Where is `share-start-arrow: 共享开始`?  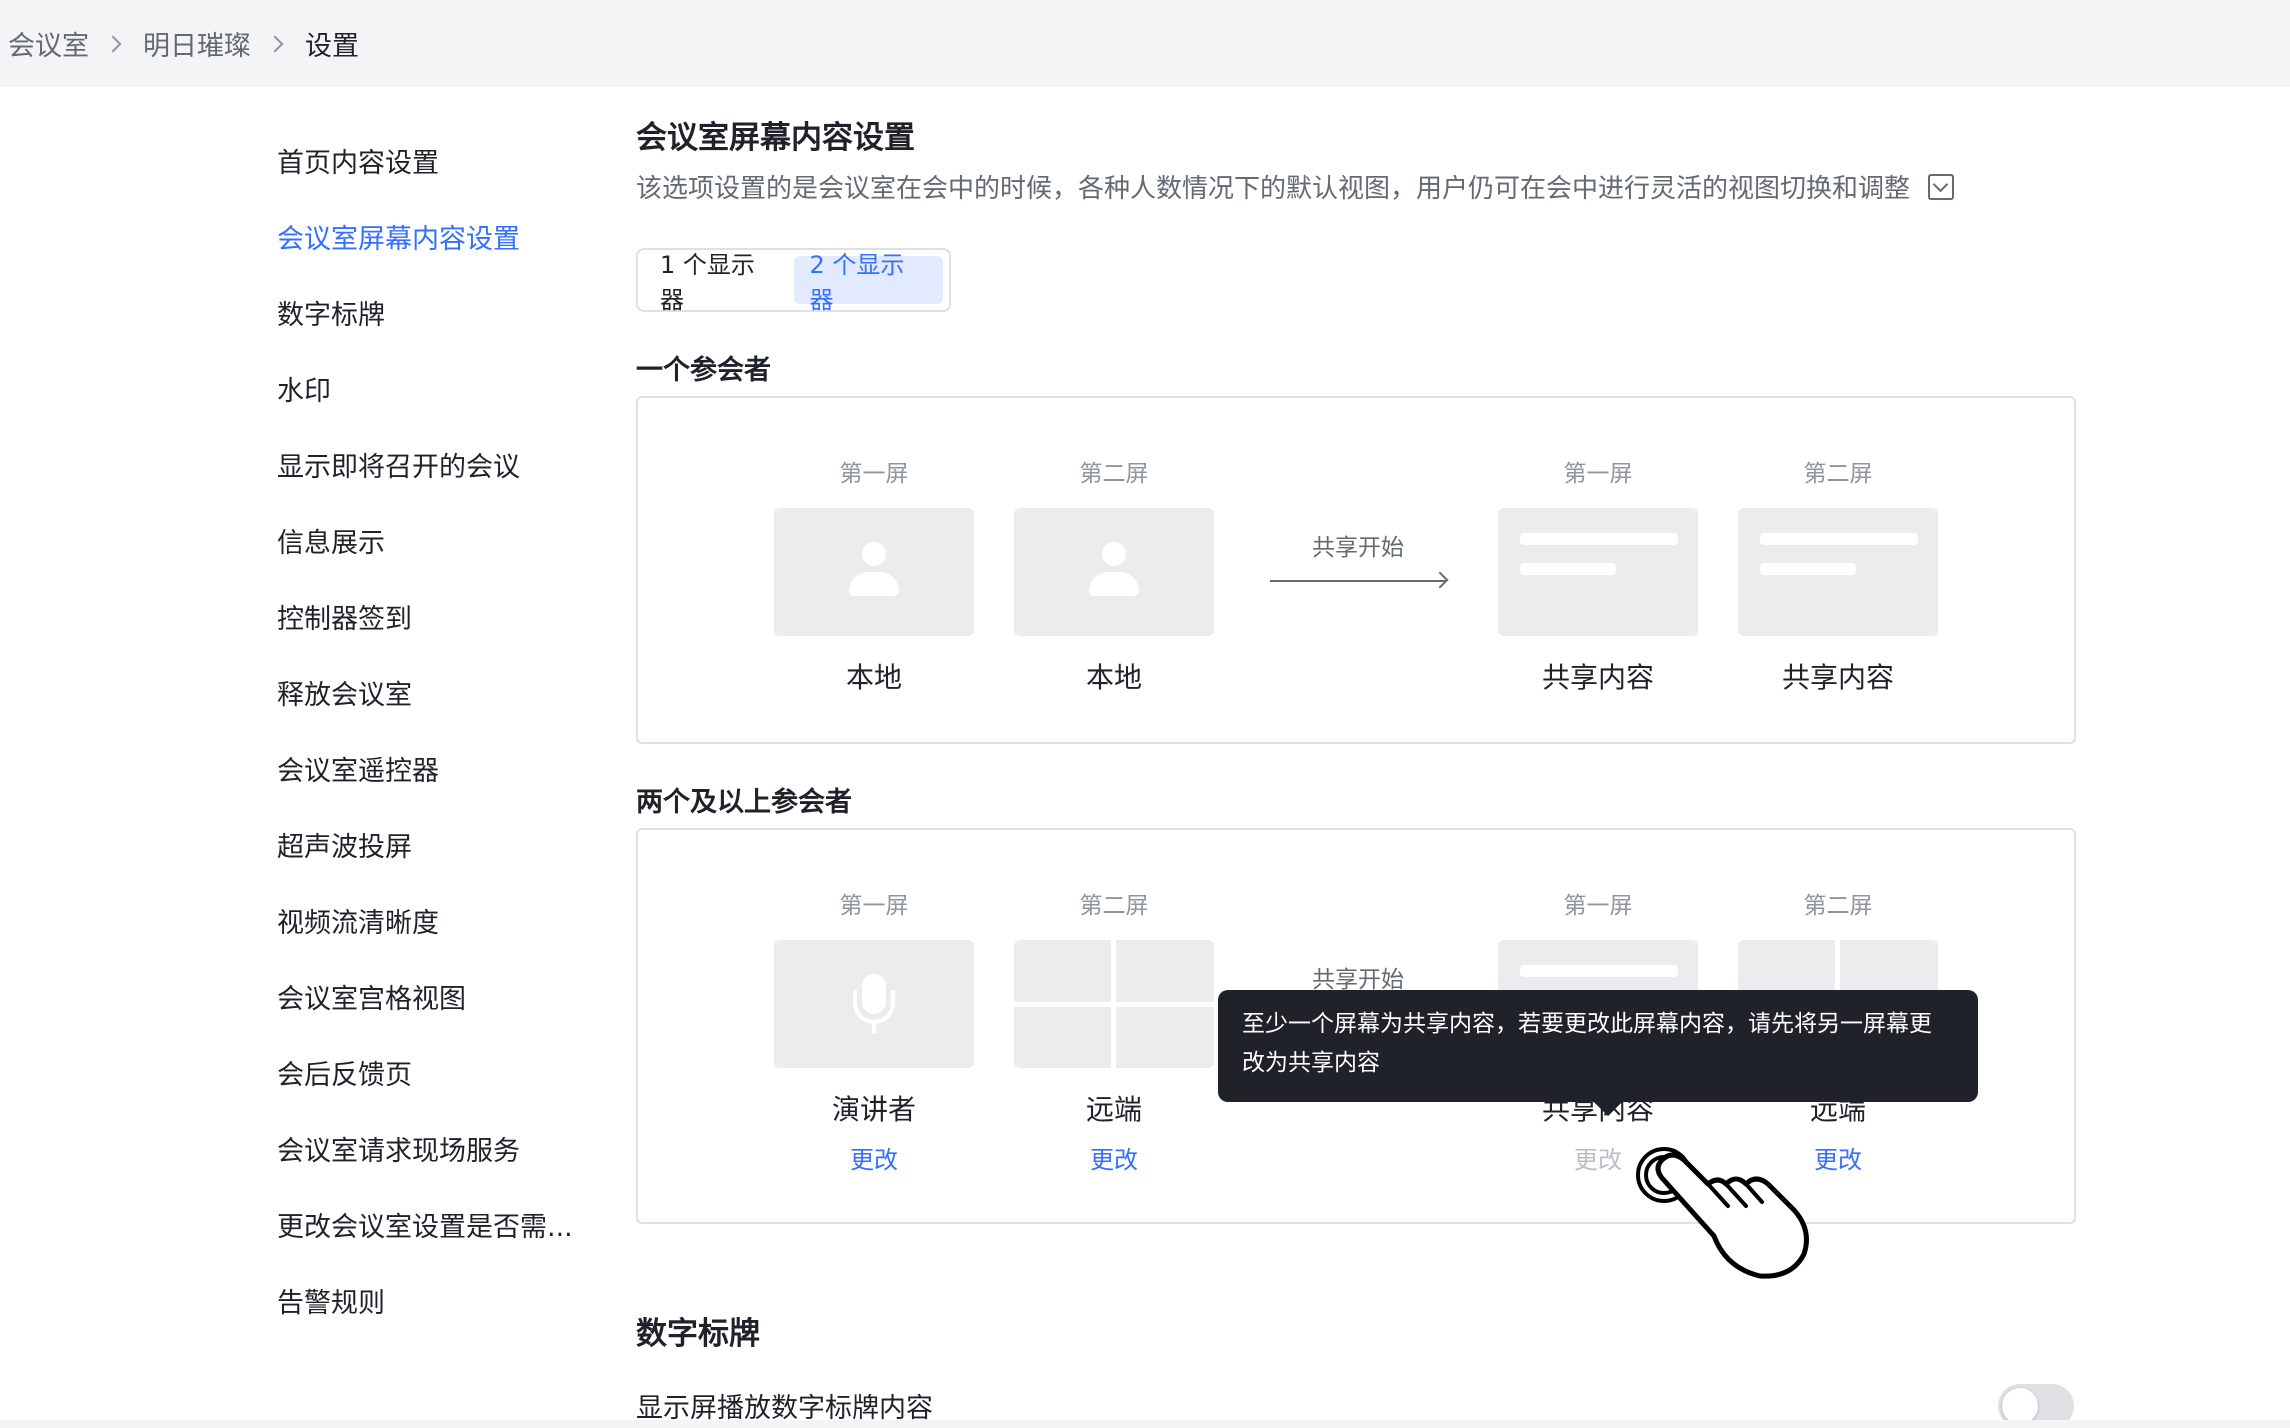 share-start-arrow: 共享开始 is located at coordinates (1358, 555).